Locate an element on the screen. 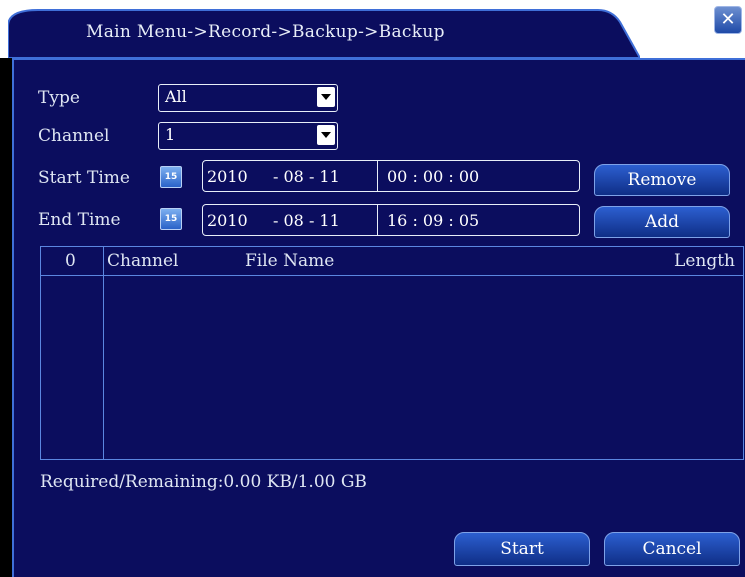 The image size is (745, 577). end-time-value: 16 : 09 : 05 is located at coordinates (433, 220).